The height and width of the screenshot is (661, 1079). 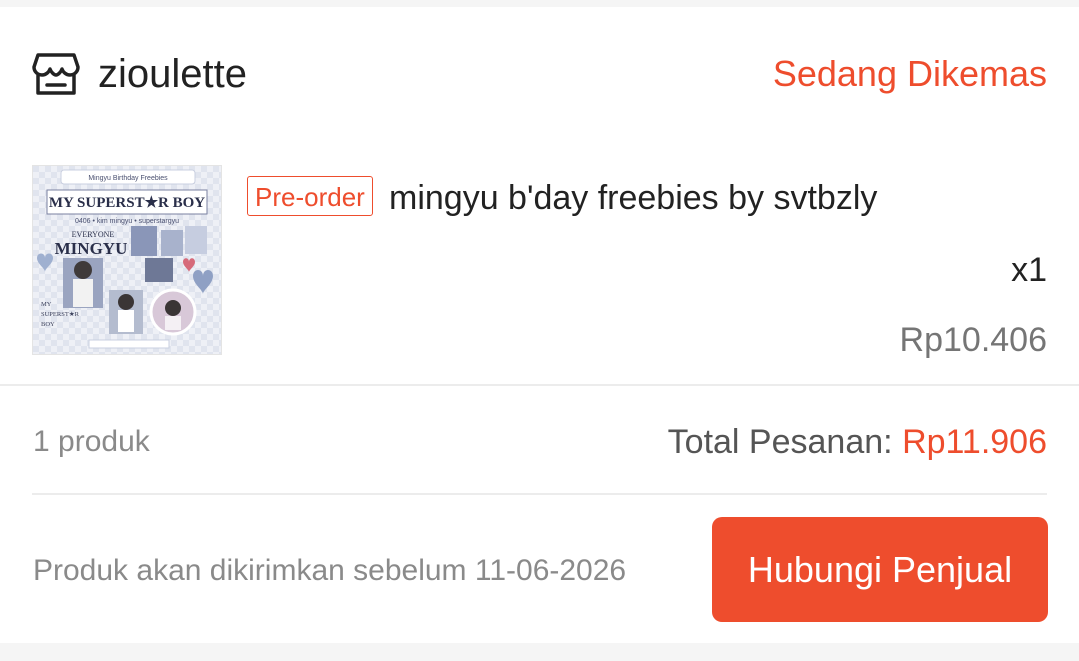 I want to click on image-heading-big: MINGYU, so click(x=91, y=248).